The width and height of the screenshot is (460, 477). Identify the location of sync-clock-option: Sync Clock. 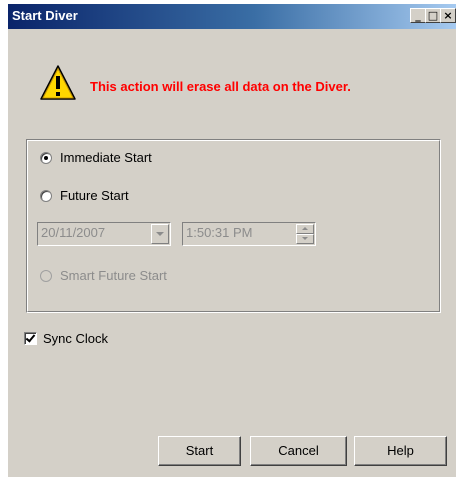
(66, 338).